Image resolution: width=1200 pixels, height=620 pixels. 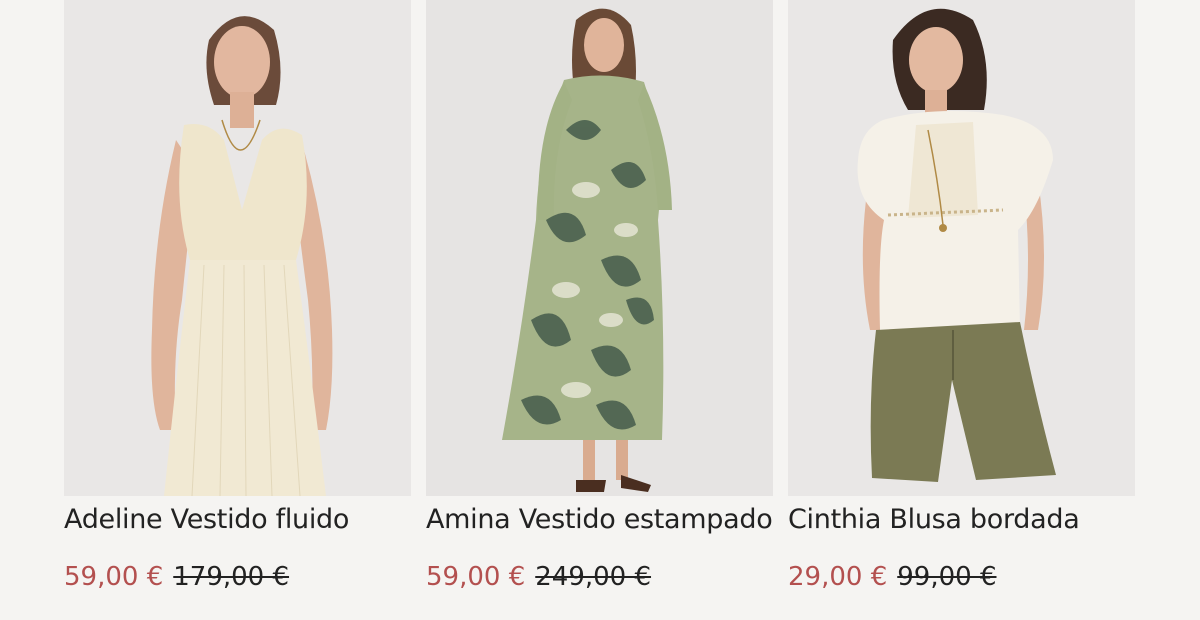 I want to click on sale-price: 29,00 €, so click(x=838, y=577).